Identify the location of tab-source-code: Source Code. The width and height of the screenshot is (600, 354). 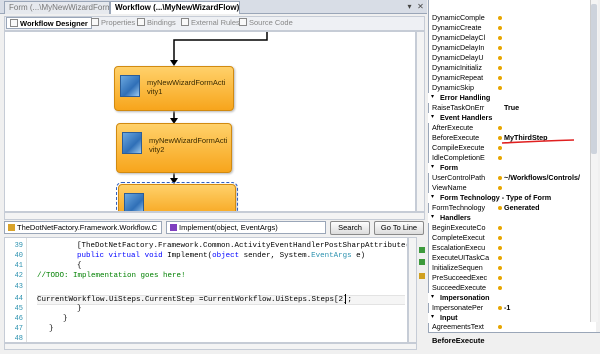
(266, 23).